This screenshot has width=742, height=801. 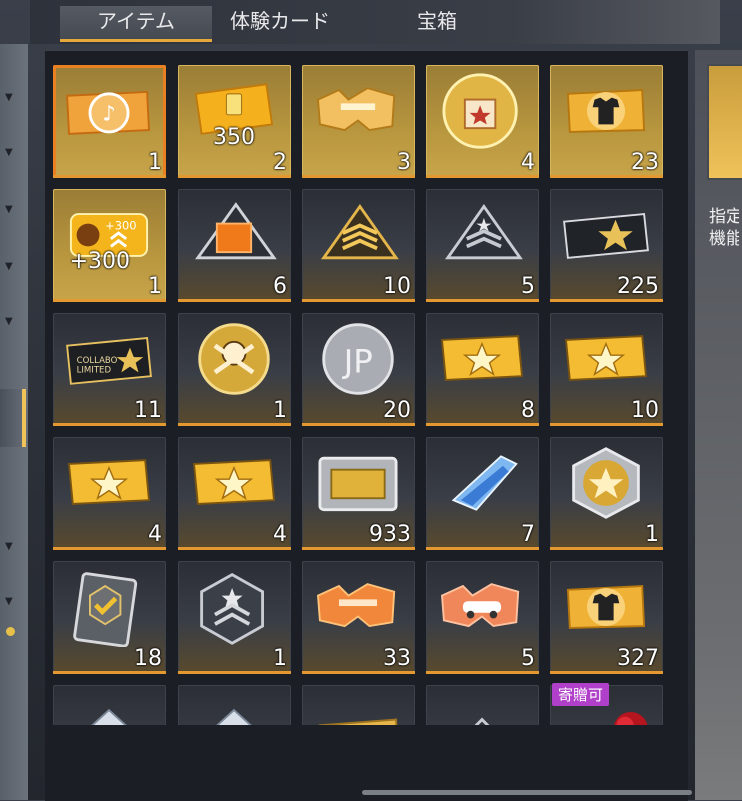 I want to click on category-rail: ▼ ▼ ▼ ▼ ▼ ▼ ▼, so click(x=14, y=422).